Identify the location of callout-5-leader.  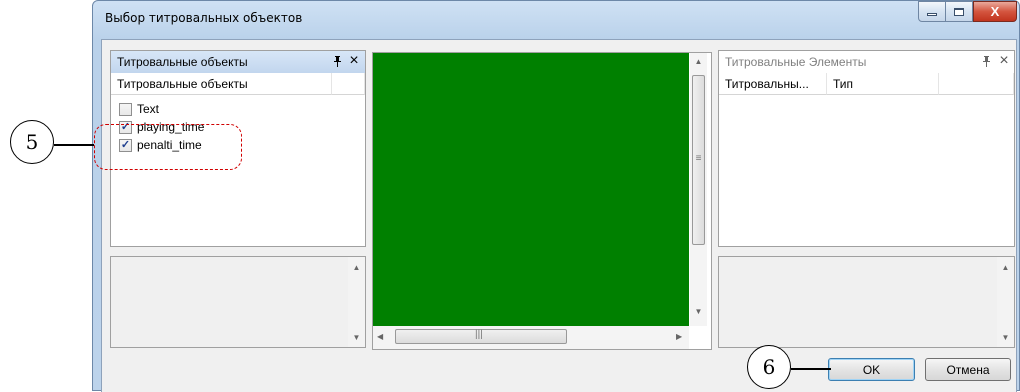
(74, 145).